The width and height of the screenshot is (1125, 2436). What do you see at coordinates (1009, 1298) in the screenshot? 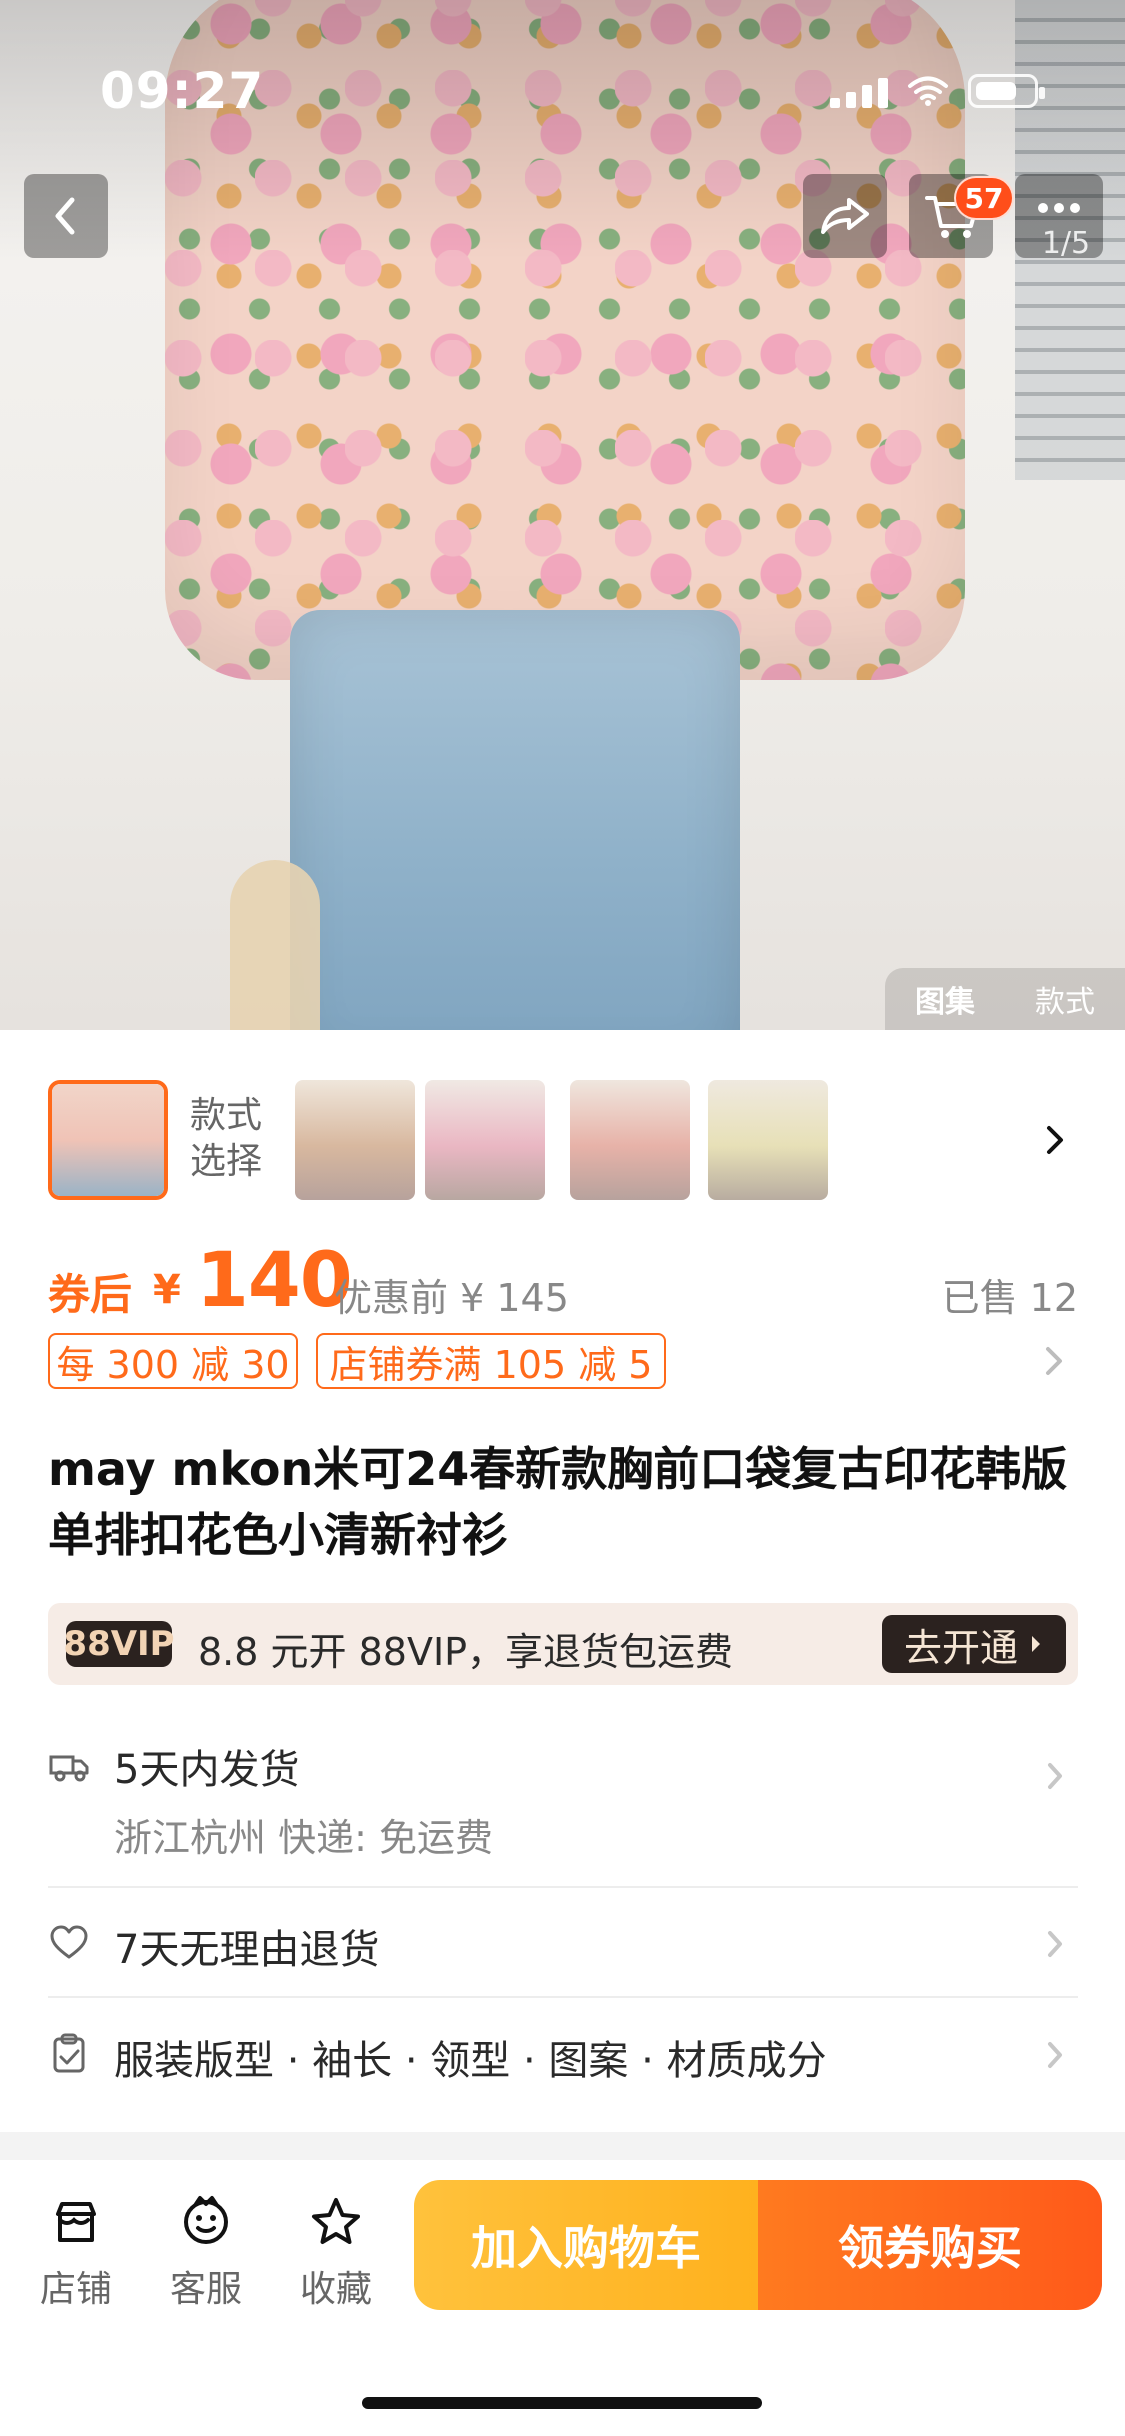
I see `sold-count: 已售 12` at bounding box center [1009, 1298].